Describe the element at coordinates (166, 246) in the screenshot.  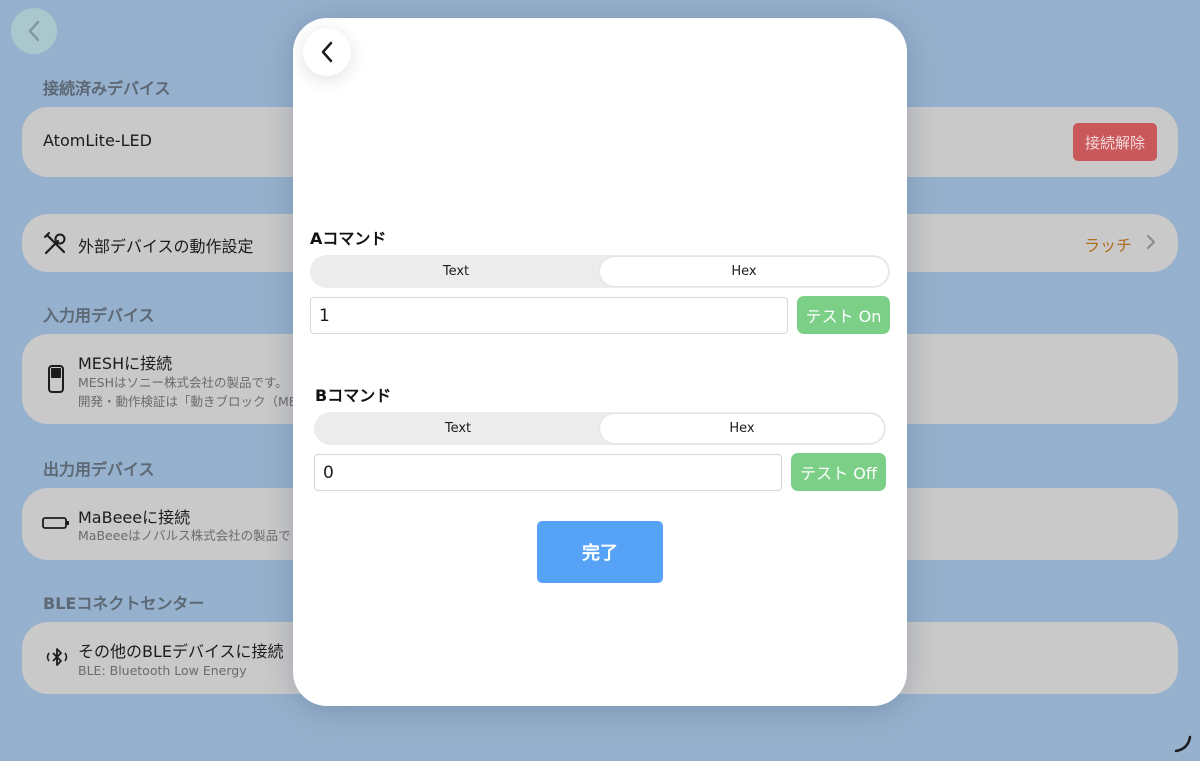
I see `external-settings-label: 外部デバイスの動作設定` at that location.